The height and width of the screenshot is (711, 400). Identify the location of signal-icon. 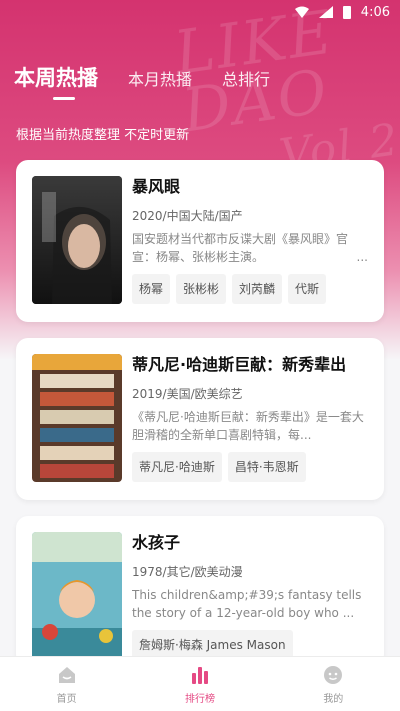
(325, 12).